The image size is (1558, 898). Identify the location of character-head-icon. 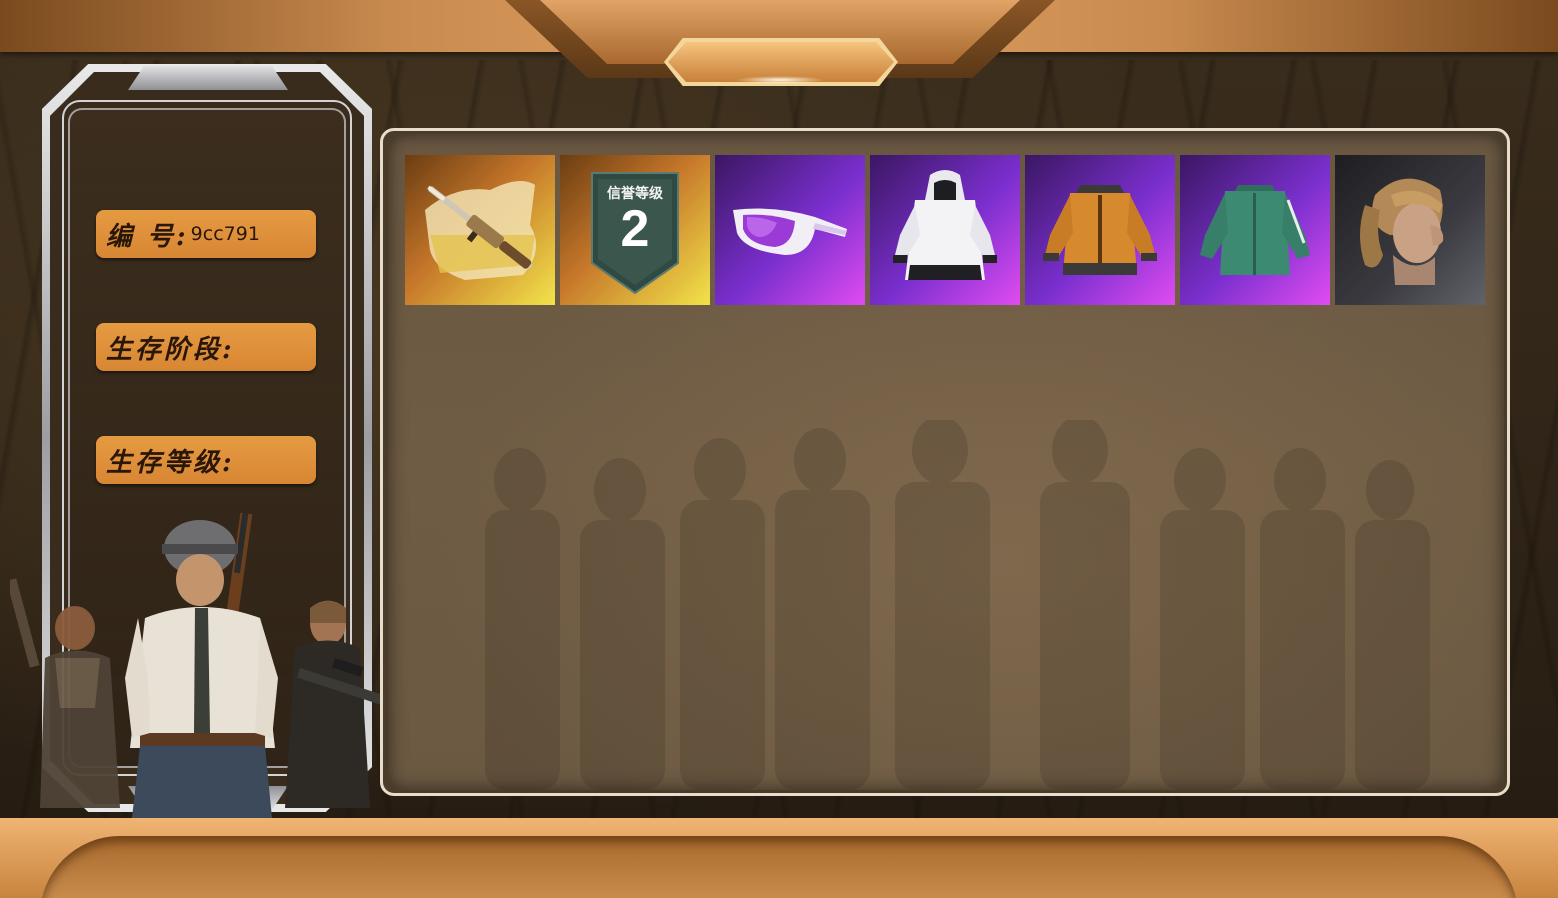
(1402, 231).